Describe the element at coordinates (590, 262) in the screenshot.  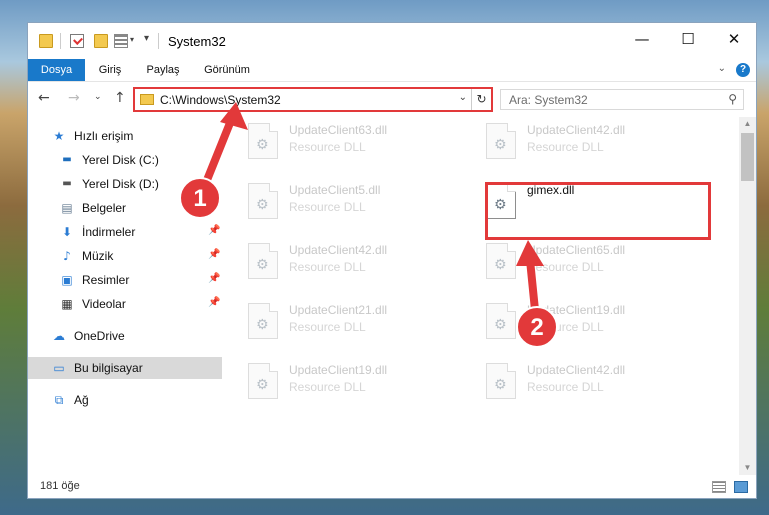
I see `file-item: ⚙ UpdateClient65.dll Resource DLL` at that location.